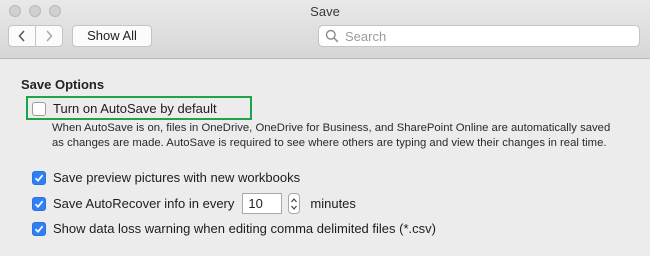  What do you see at coordinates (177, 177) in the screenshot?
I see `preview-pictures-label: Save preview pictures with new workbooks` at bounding box center [177, 177].